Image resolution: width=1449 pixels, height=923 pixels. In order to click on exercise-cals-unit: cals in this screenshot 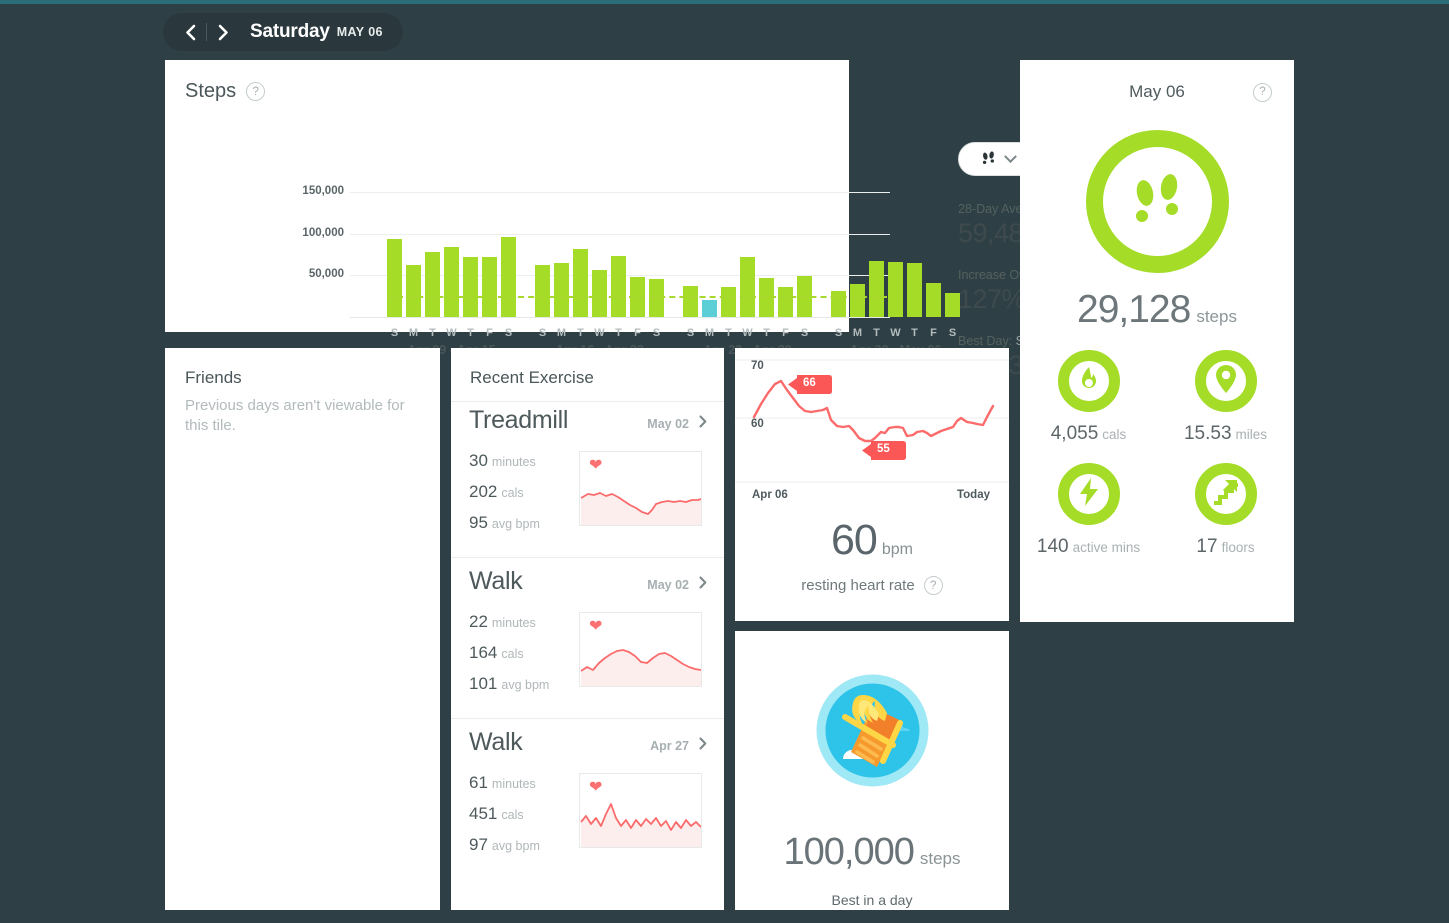, I will do `click(512, 493)`.